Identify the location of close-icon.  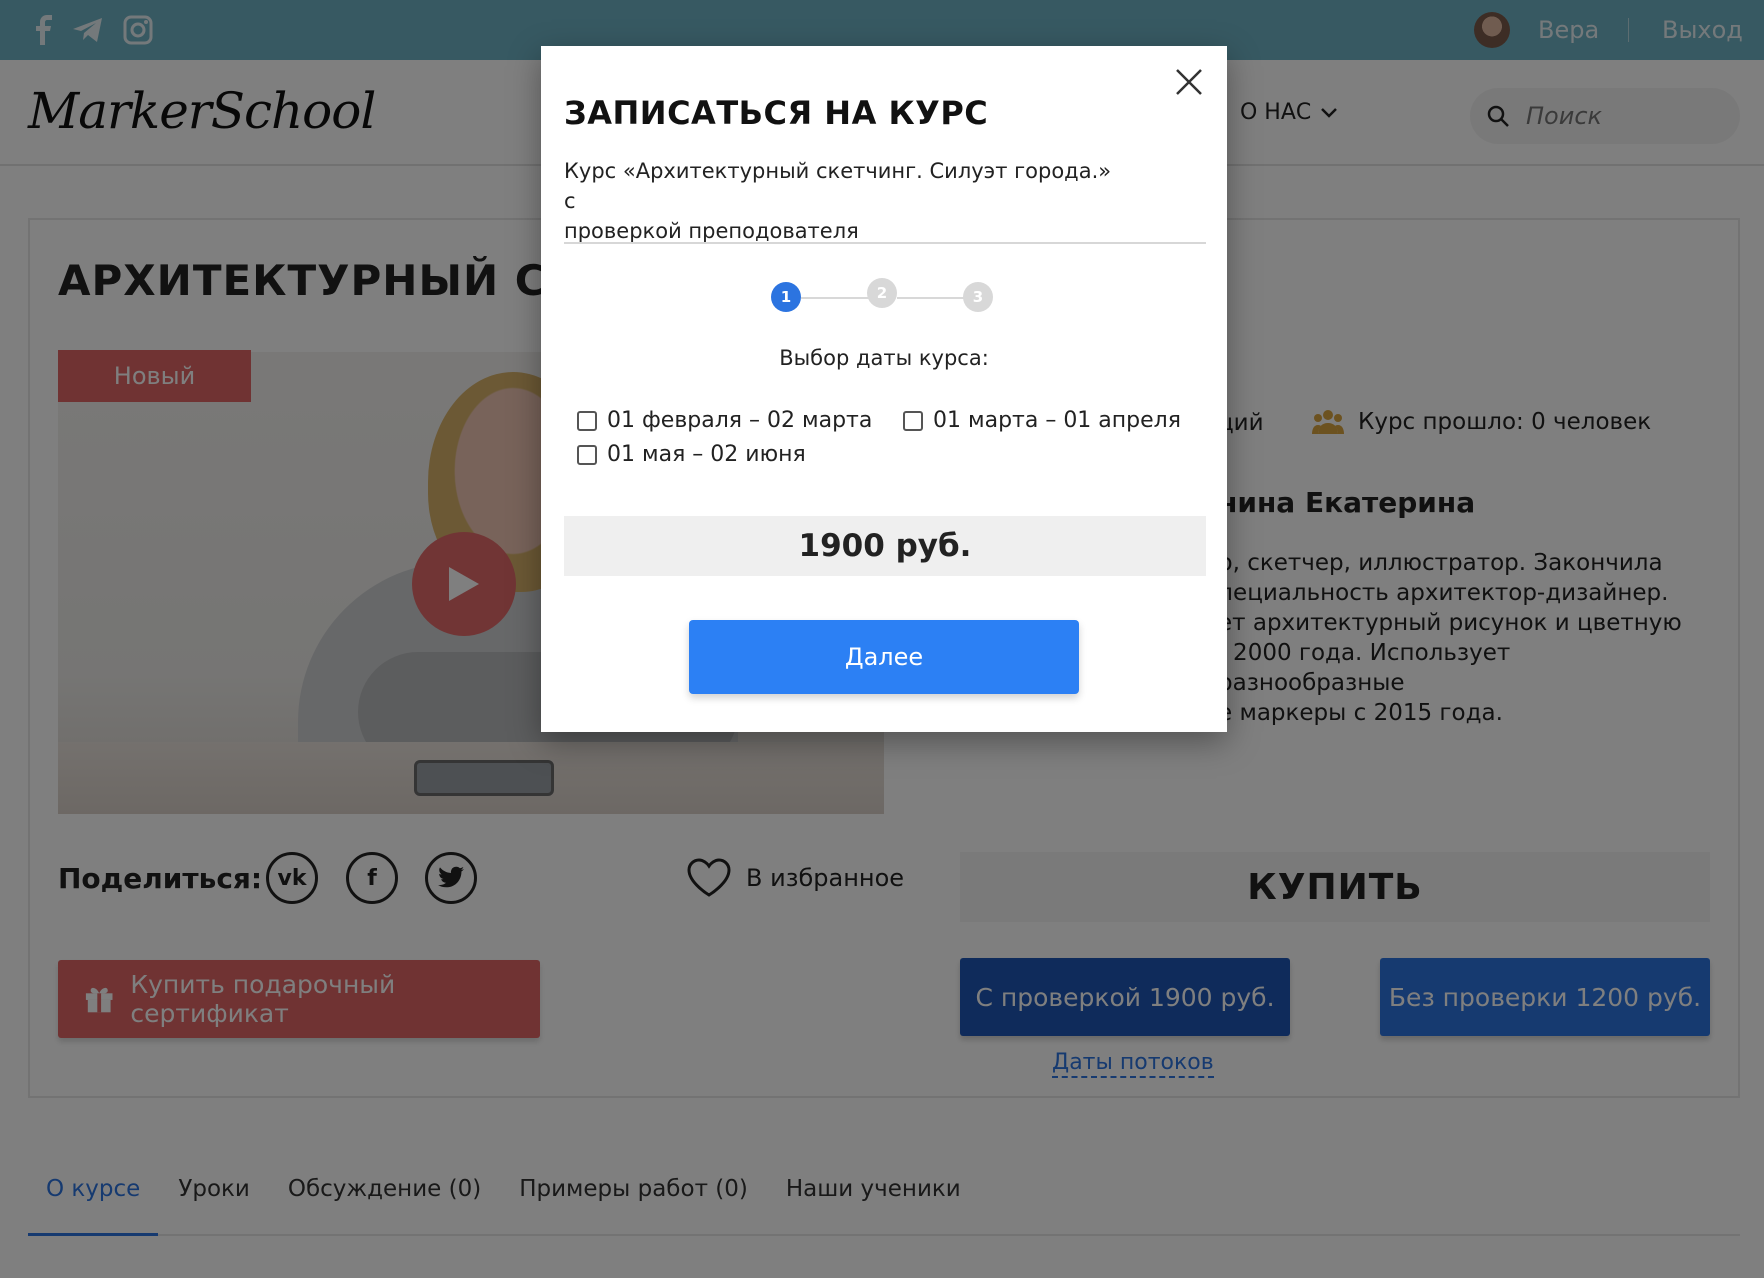
(1189, 82).